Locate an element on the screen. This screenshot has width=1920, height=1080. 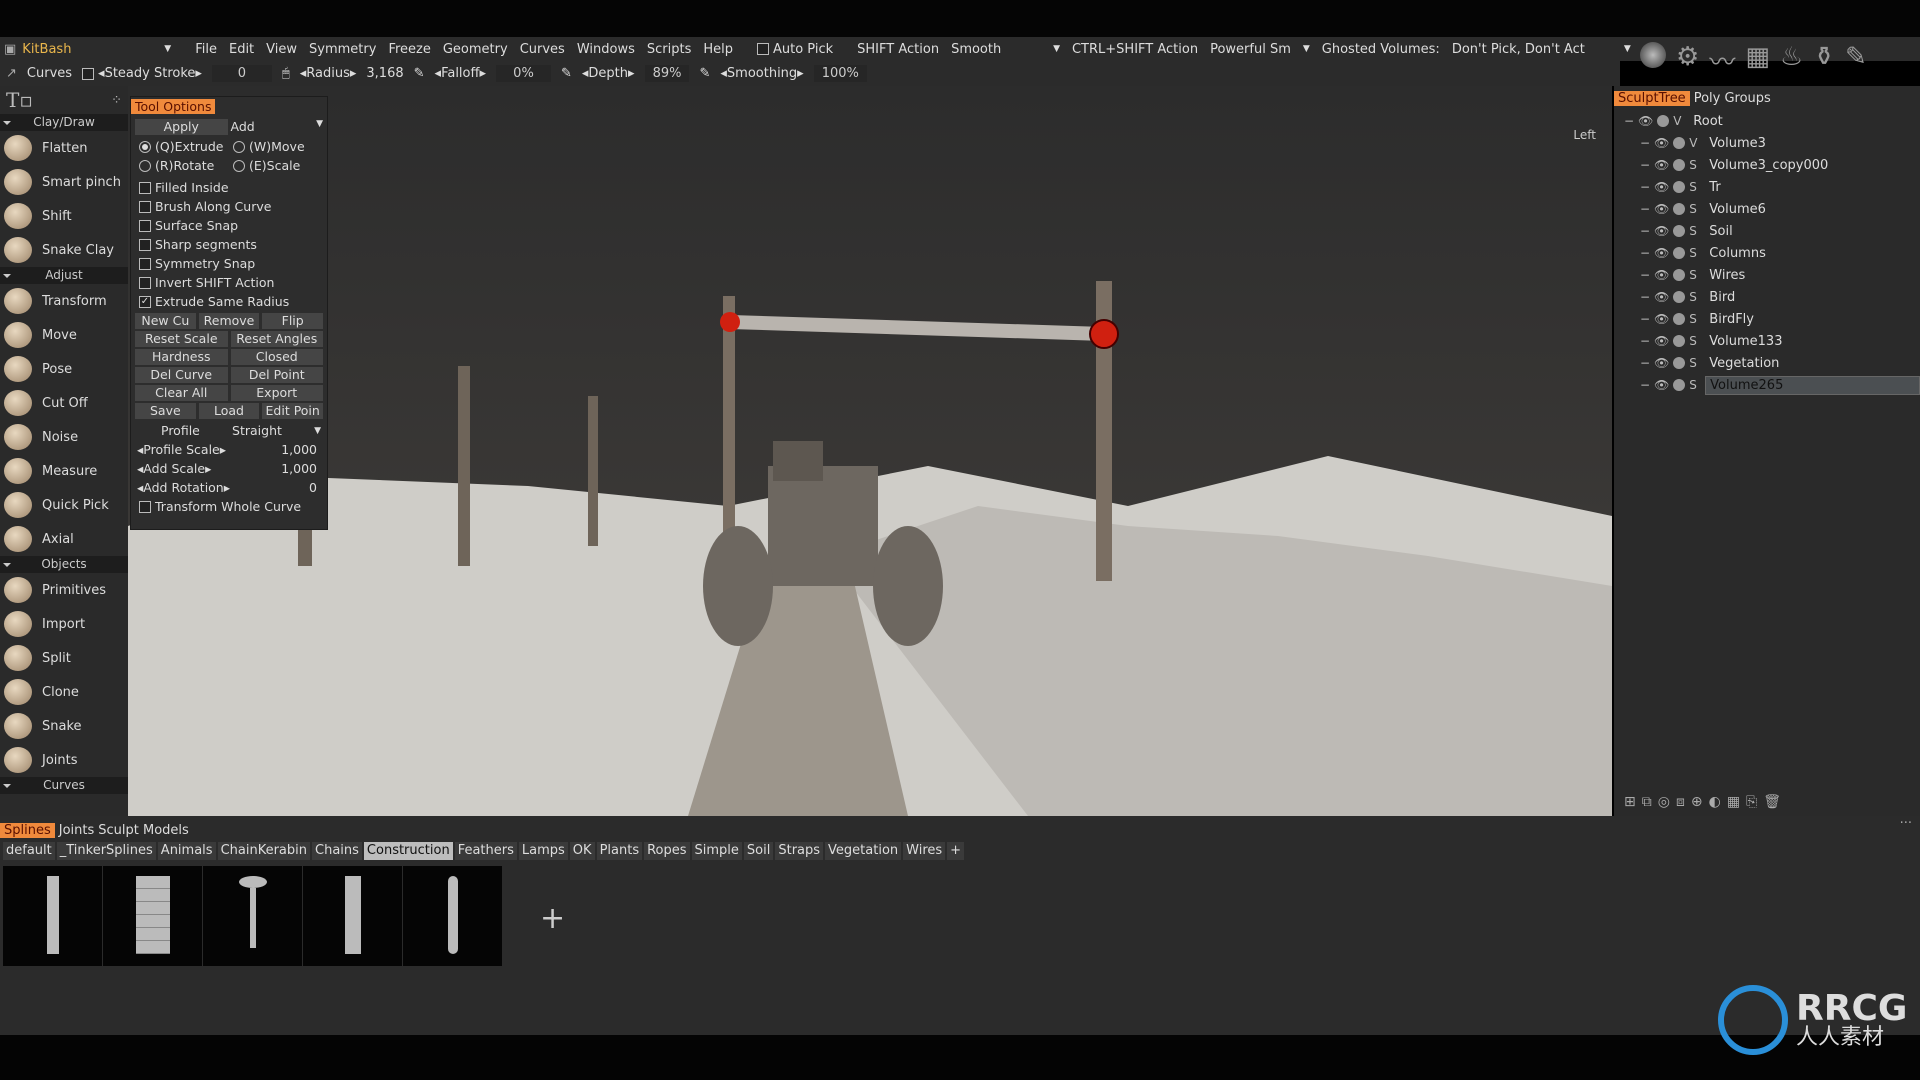
tool-flatten: Flatten is located at coordinates (64, 148).